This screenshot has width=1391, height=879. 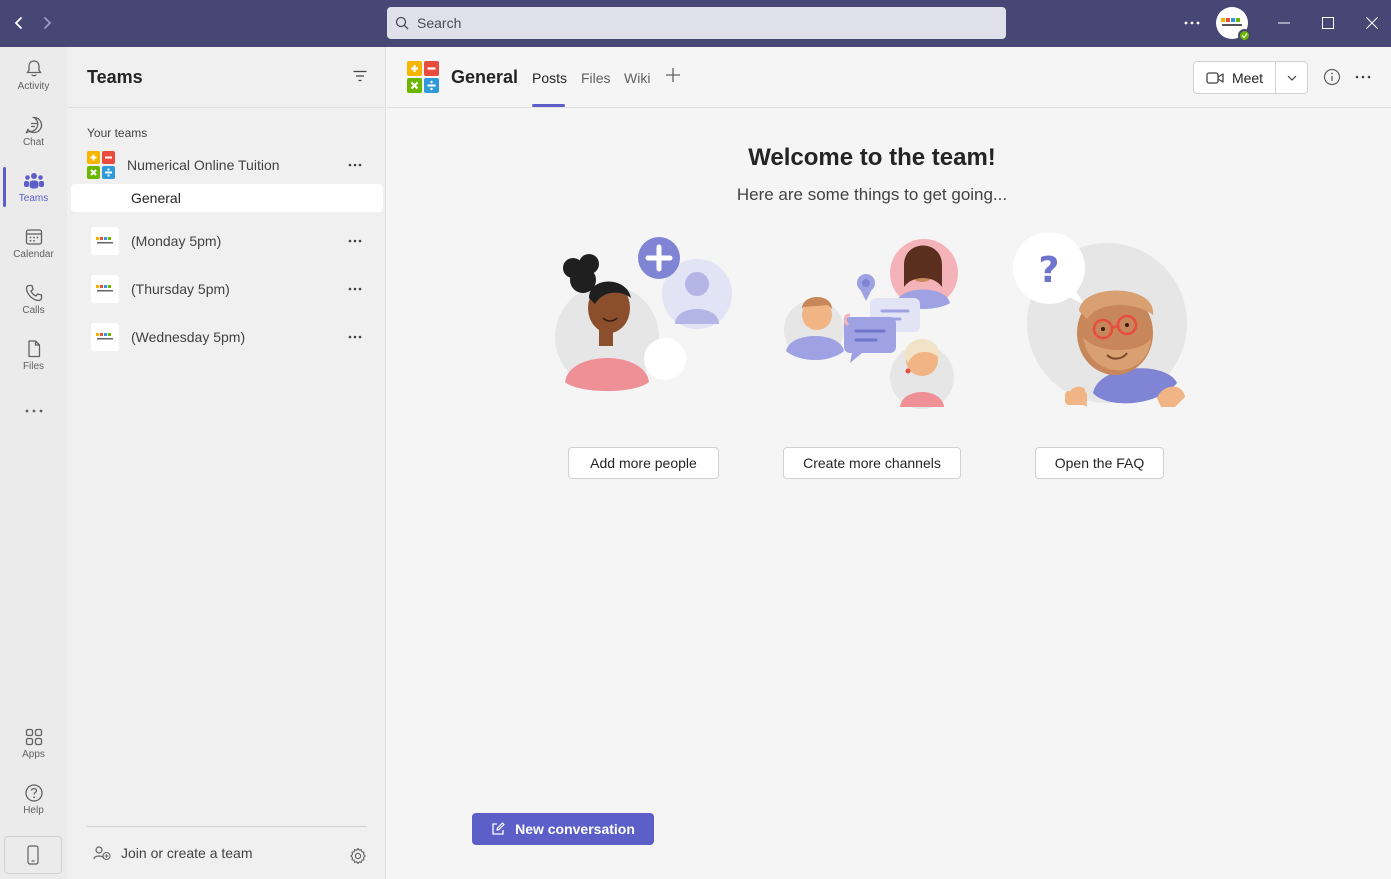 What do you see at coordinates (33, 180) in the screenshot?
I see `teams-icon` at bounding box center [33, 180].